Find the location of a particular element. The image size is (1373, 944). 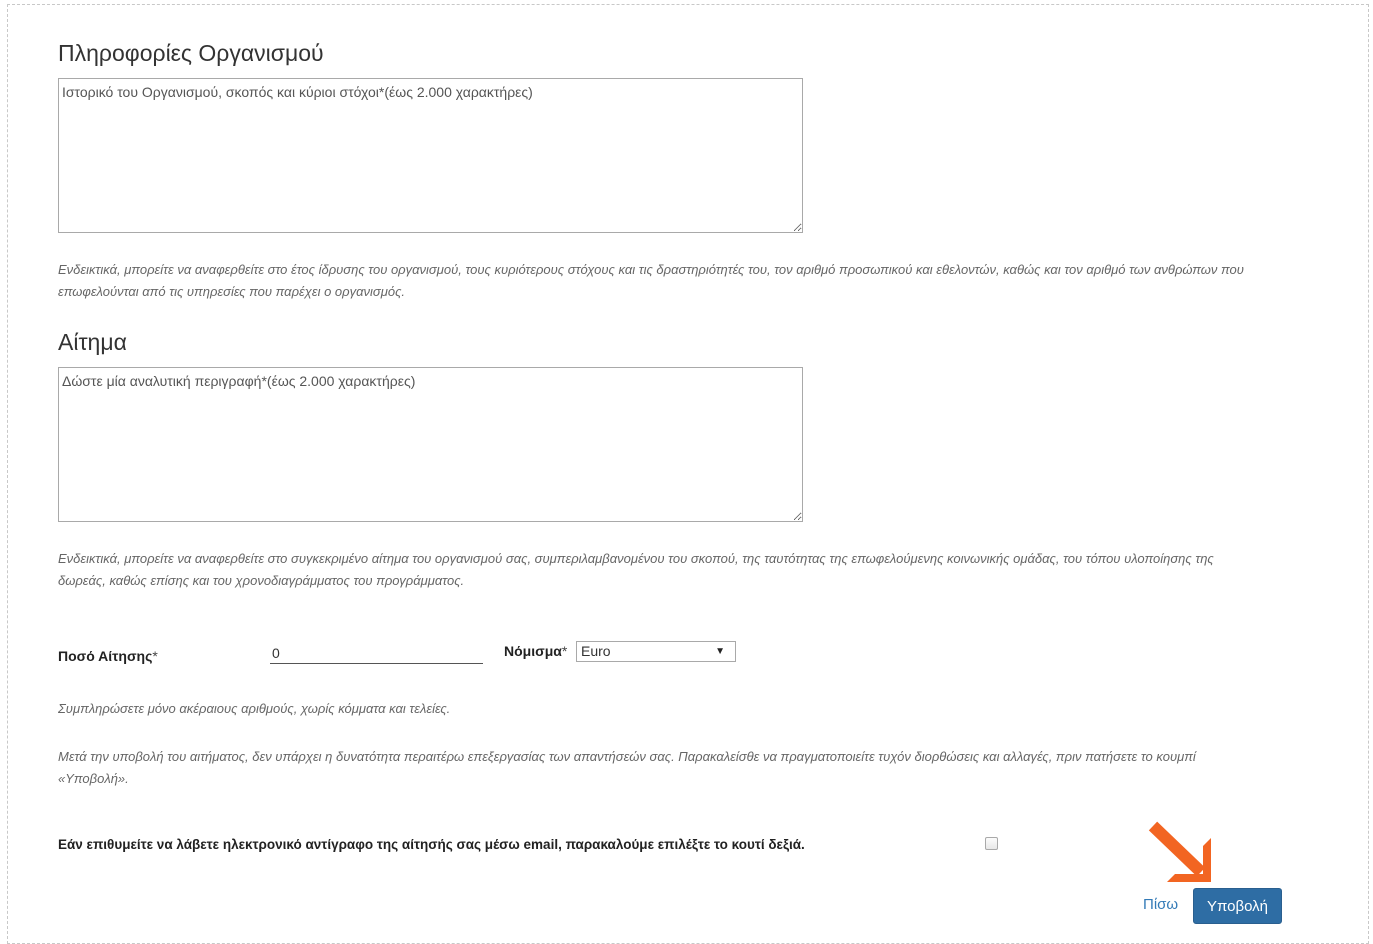

org-info-title: Πληροφορίες Οργανισμού is located at coordinates (191, 53).